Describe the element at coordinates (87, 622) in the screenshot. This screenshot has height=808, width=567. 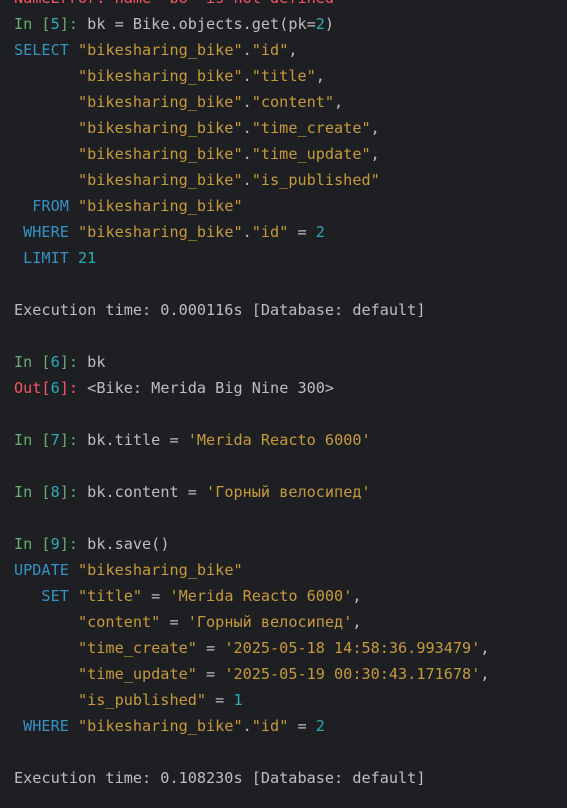
I see `console-token-str: "content"` at that location.